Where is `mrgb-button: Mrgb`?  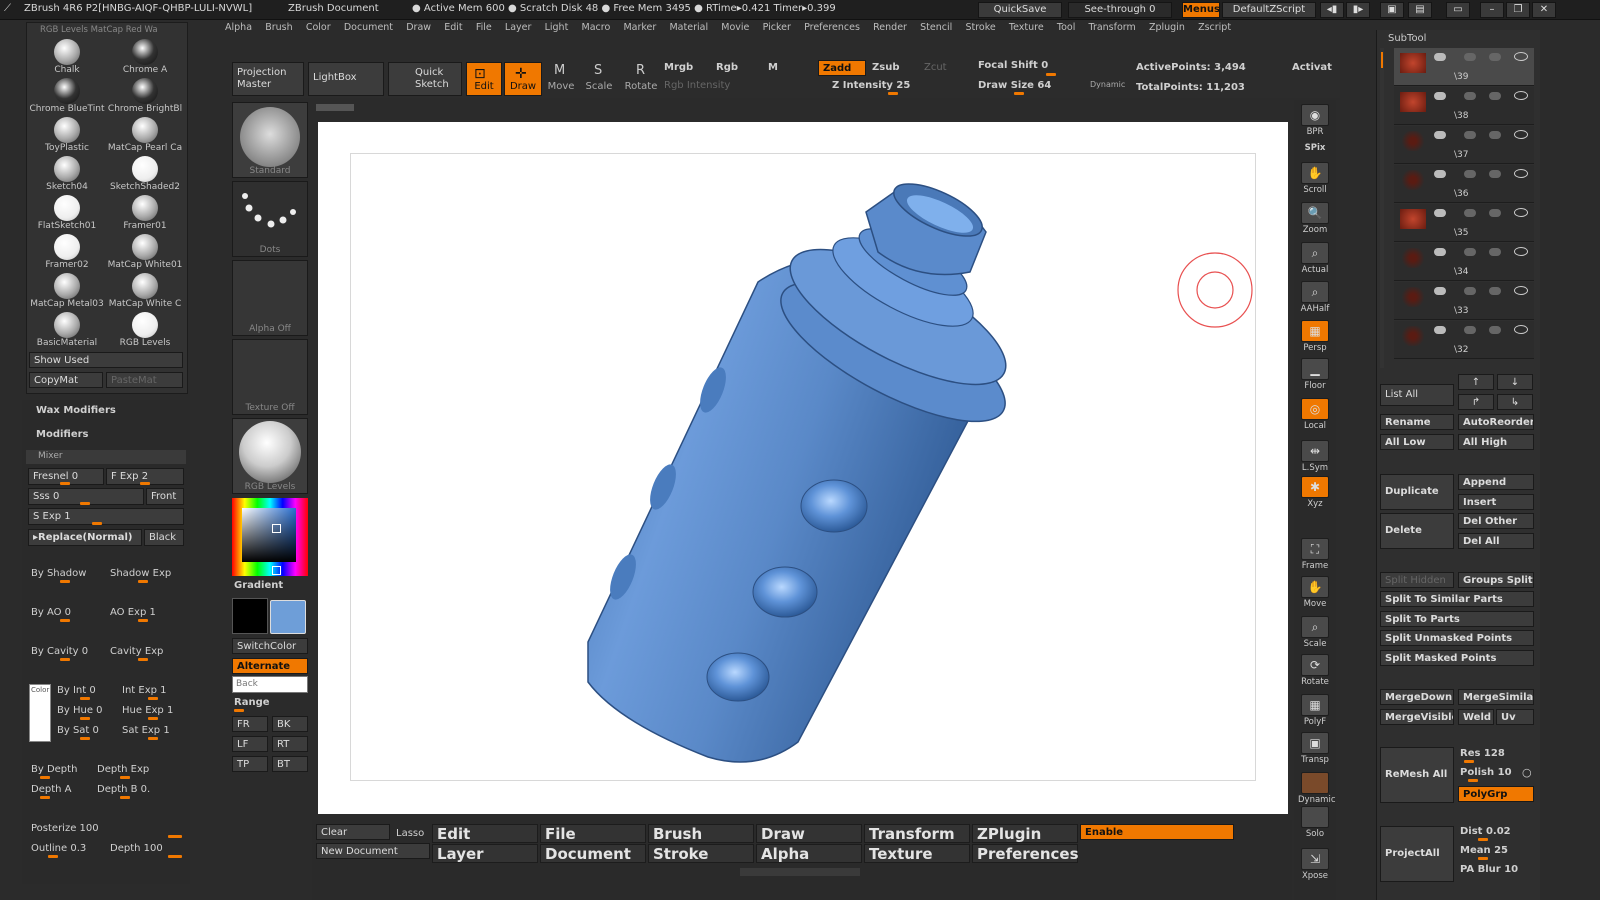 mrgb-button: Mrgb is located at coordinates (678, 67).